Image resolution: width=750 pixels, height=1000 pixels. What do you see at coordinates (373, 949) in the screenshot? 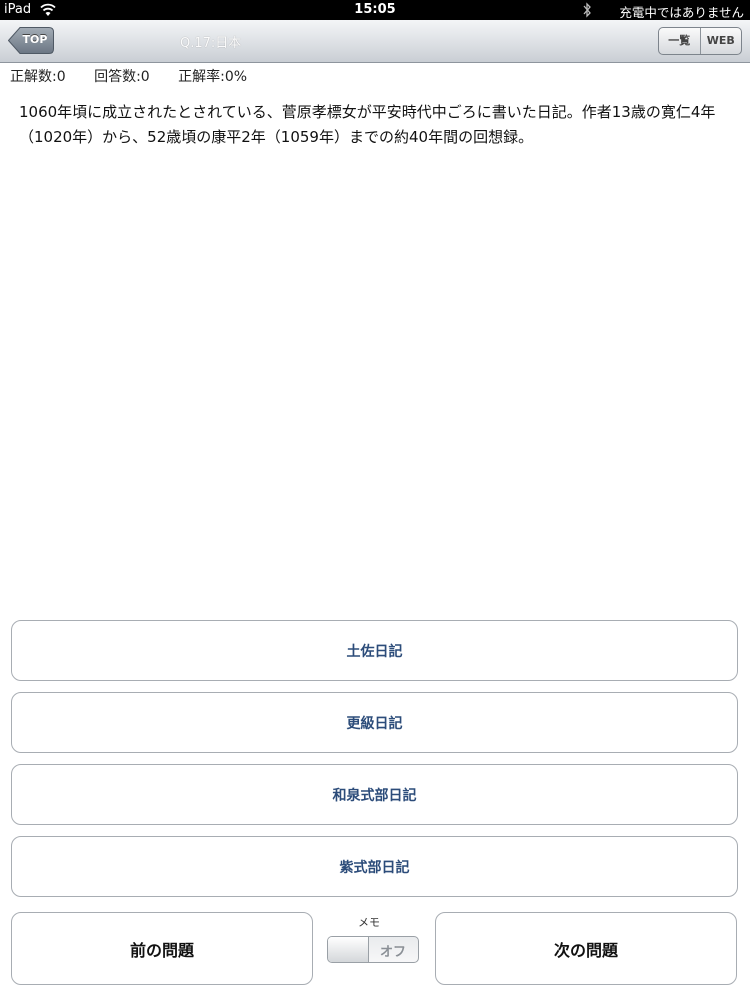
I see `memo-toggle: オフ` at bounding box center [373, 949].